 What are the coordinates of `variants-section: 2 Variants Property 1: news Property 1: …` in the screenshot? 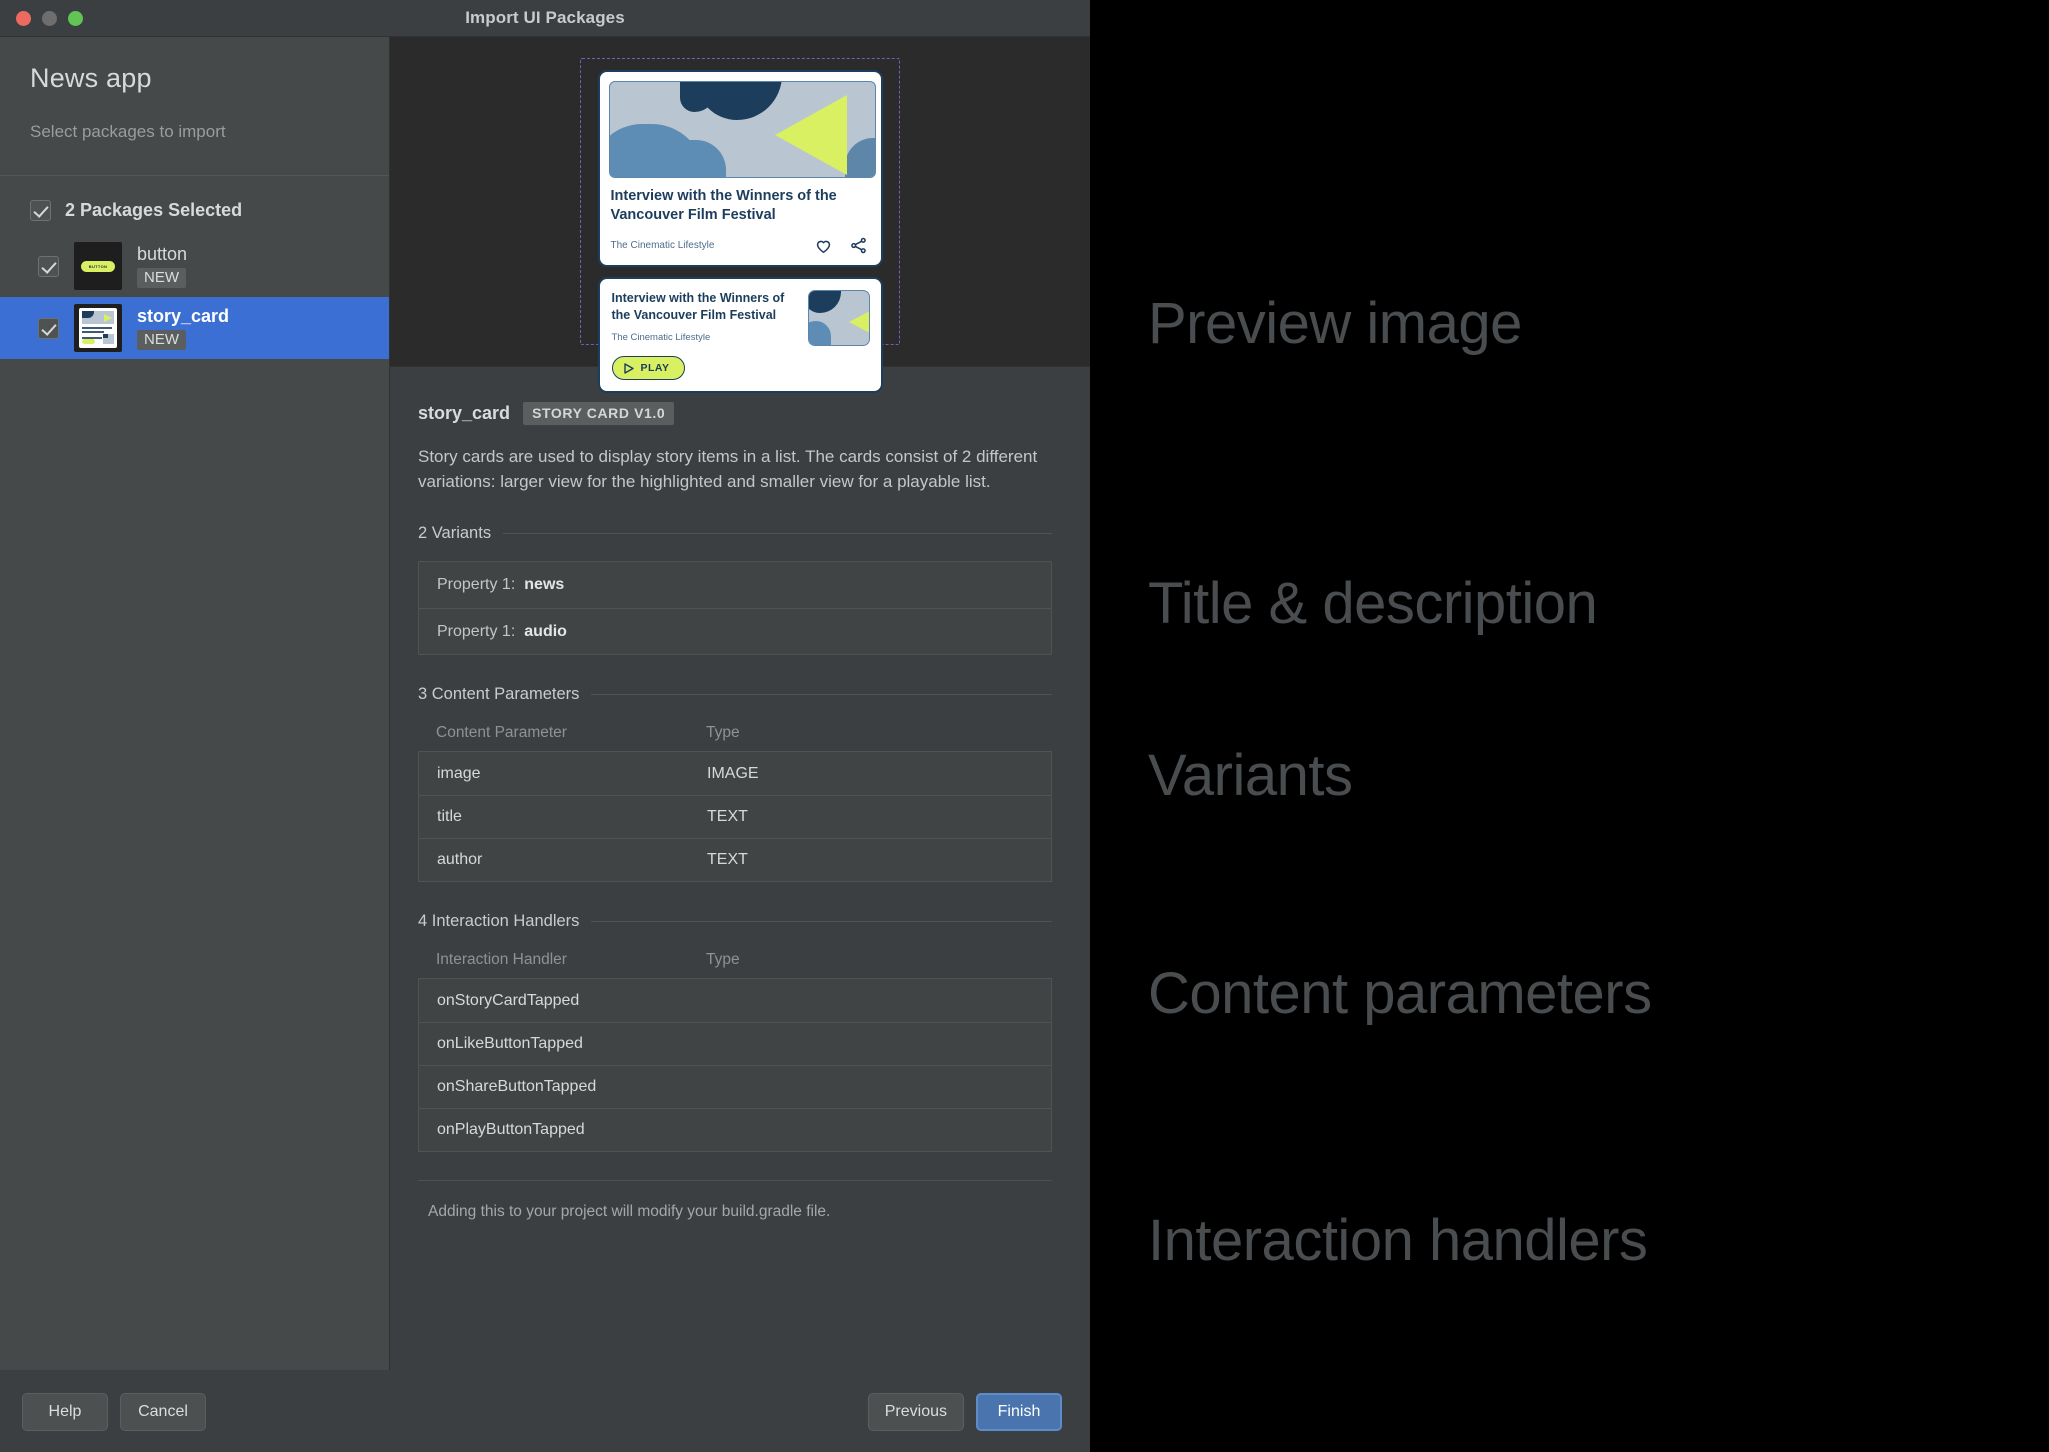 It's located at (735, 590).